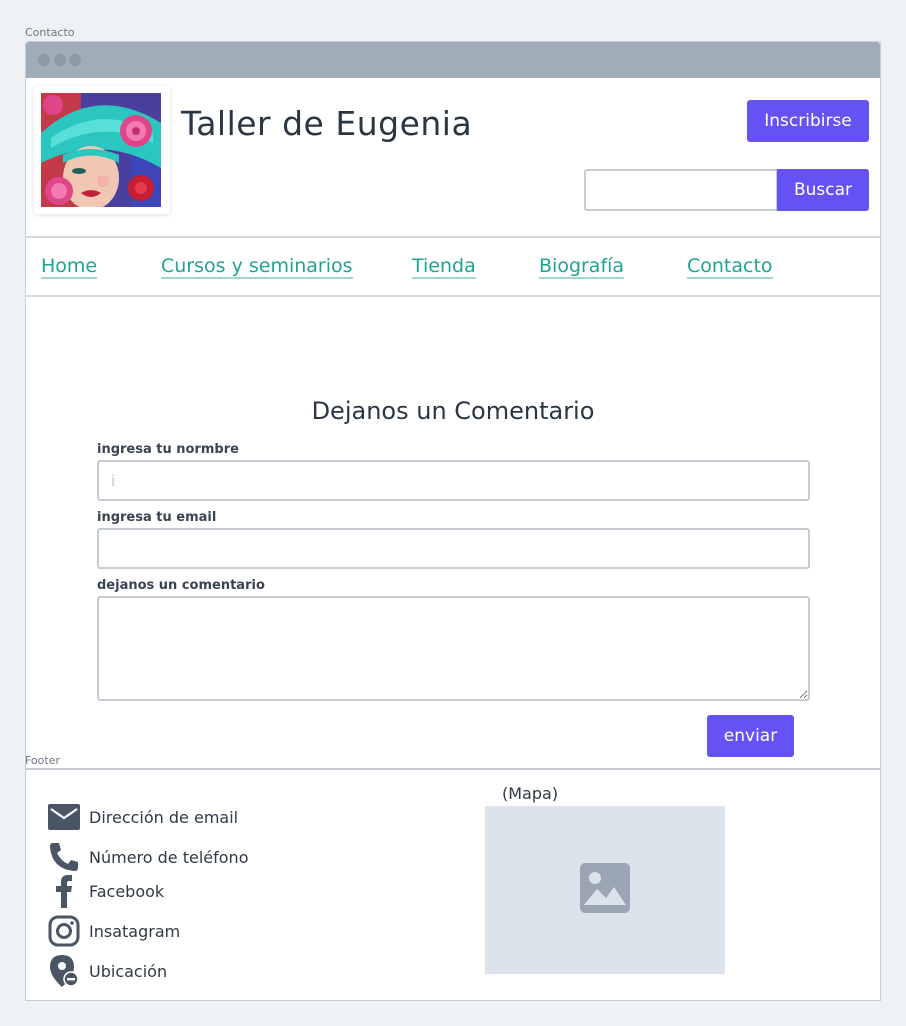  I want to click on nav-item-tienda: Tienda, so click(444, 267).